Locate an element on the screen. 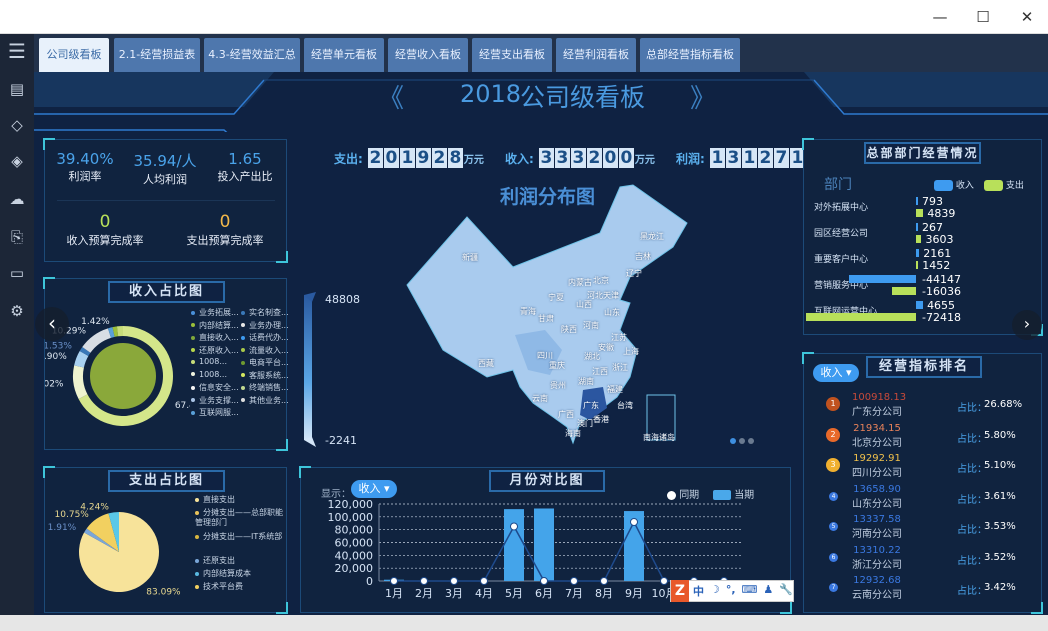 This screenshot has height=631, width=1048. close-button: ✕ is located at coordinates (1027, 17).